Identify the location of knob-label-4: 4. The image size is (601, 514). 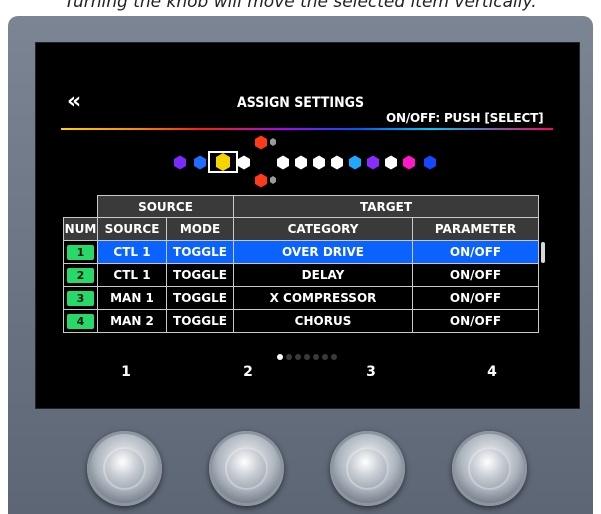
(492, 372).